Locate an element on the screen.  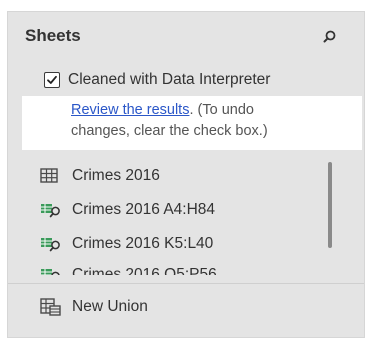
sheet-label: Crimes 2016 A4:H84 is located at coordinates (144, 209).